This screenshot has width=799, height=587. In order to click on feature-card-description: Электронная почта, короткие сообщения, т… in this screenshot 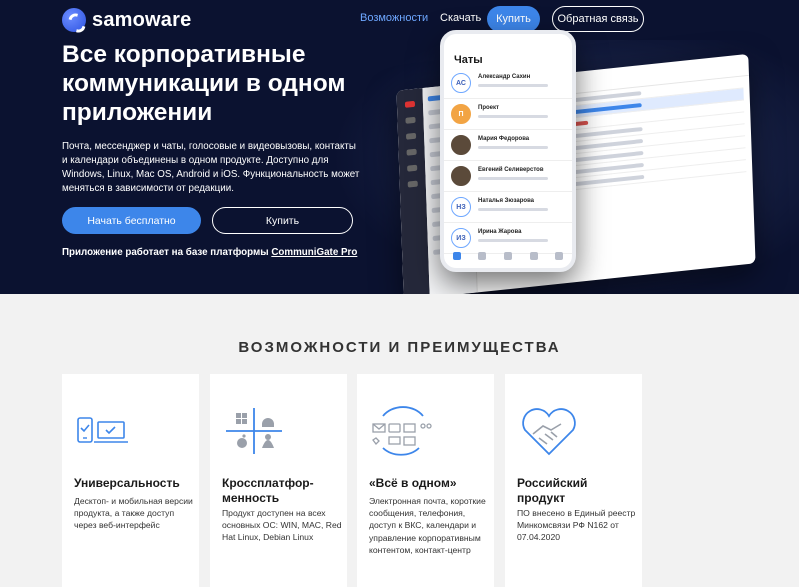, I will do `click(427, 525)`.